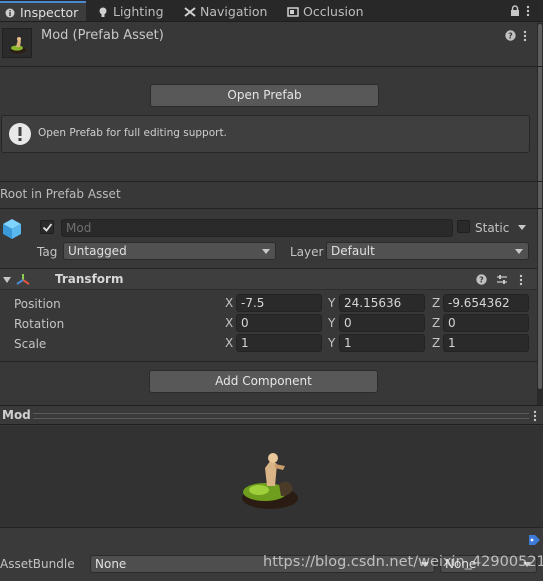 The width and height of the screenshot is (543, 581). Describe the element at coordinates (102, 35) in the screenshot. I see `page-title: Mod (Prefab Asset)` at that location.